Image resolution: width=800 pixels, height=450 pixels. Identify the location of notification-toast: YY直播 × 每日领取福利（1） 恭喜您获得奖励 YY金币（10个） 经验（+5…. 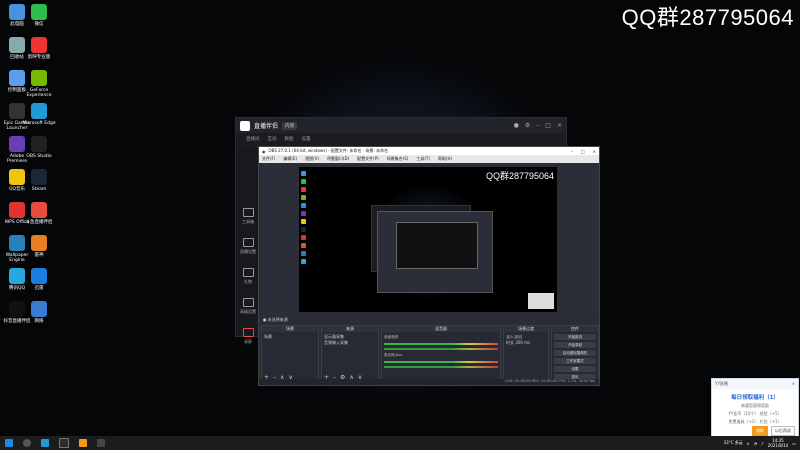
(755, 409).